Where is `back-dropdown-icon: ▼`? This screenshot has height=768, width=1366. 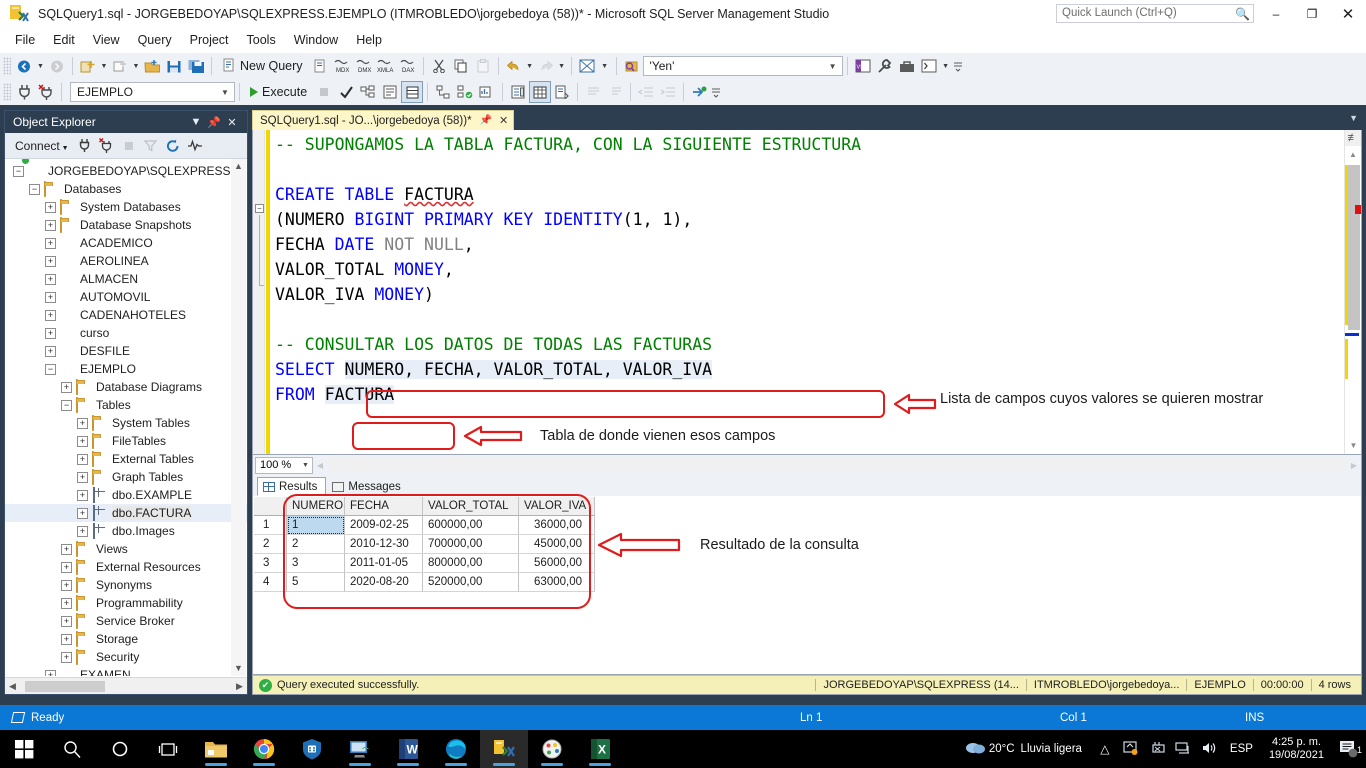 back-dropdown-icon: ▼ is located at coordinates (40, 66).